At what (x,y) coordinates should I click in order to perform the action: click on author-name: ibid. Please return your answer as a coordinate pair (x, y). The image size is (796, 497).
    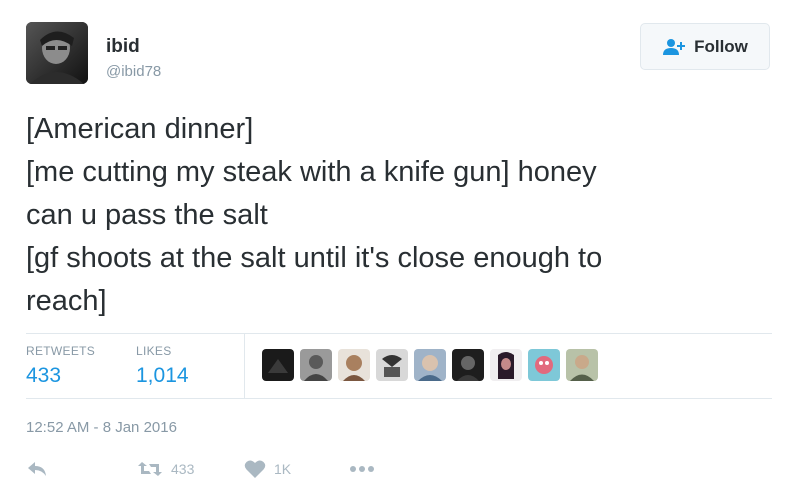
    Looking at the image, I should click on (123, 47).